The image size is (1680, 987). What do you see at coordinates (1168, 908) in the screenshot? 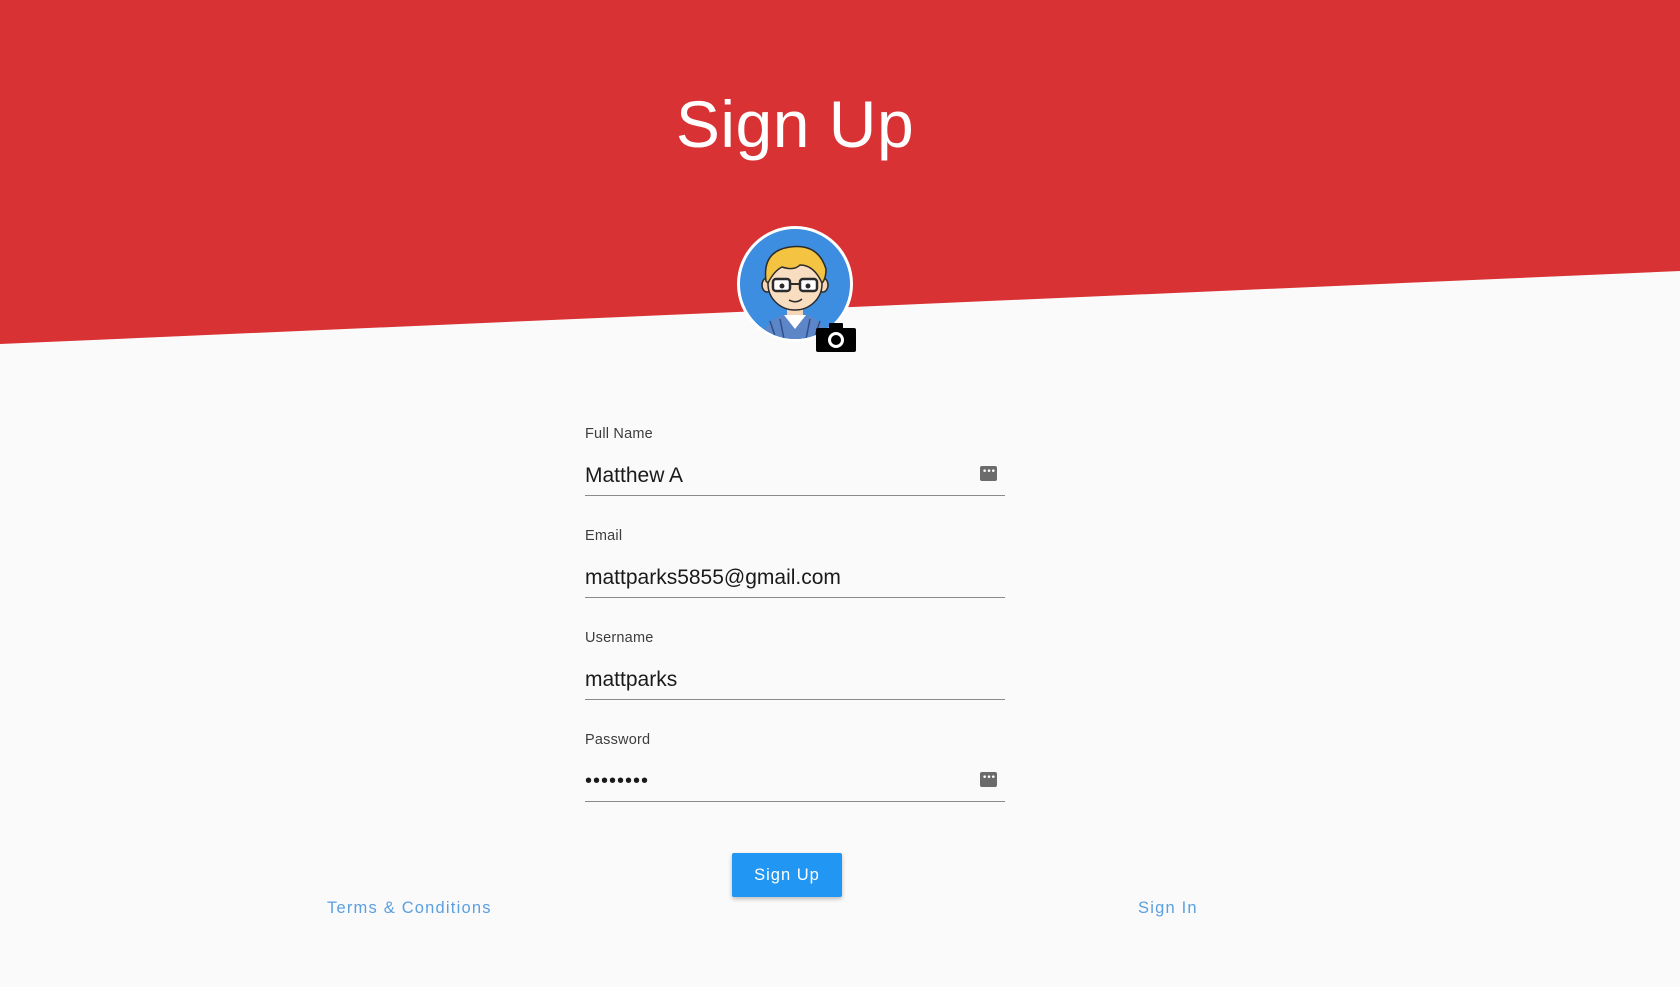
I see `sign-in-link: Sign In` at bounding box center [1168, 908].